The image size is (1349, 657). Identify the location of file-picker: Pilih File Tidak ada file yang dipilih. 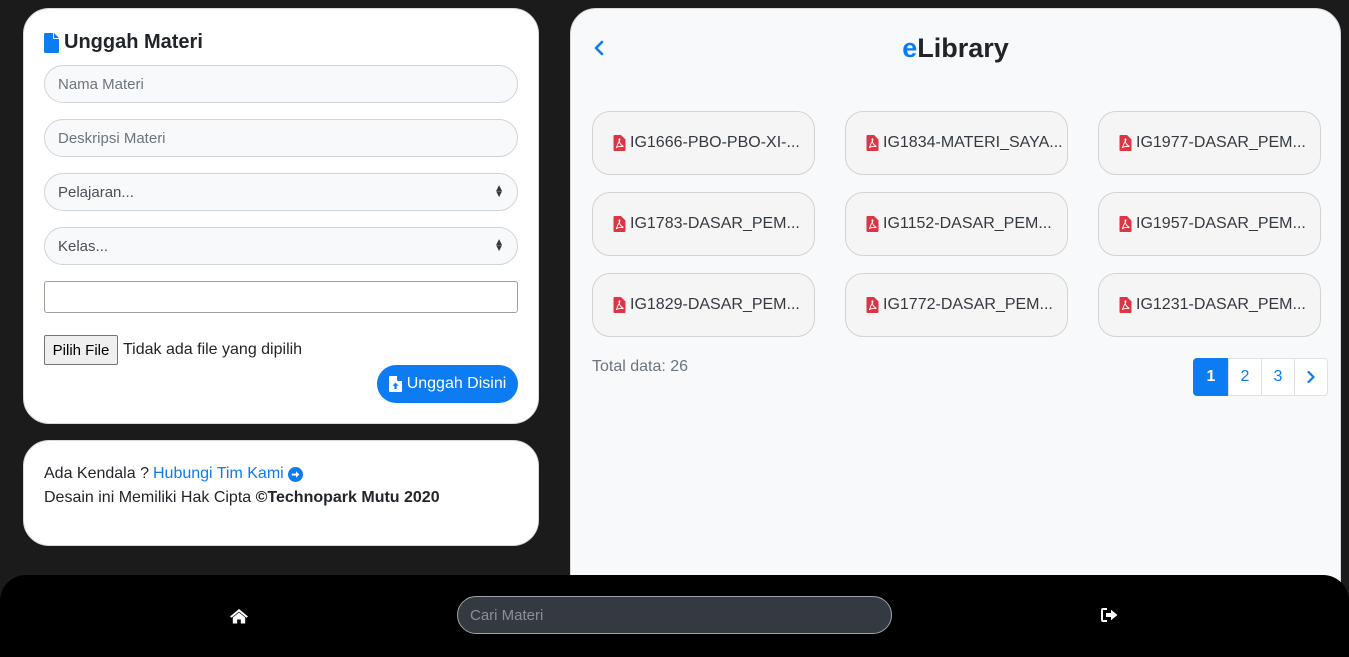
(173, 350).